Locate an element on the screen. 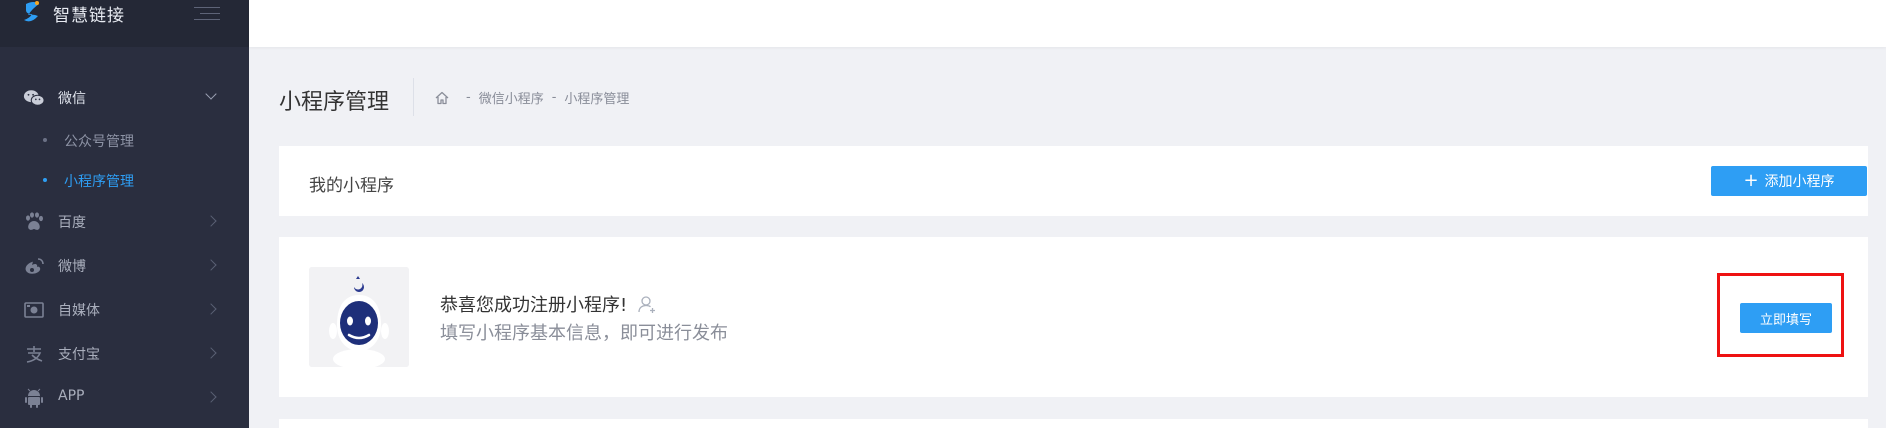  brand-name: 智慧链接 is located at coordinates (89, 16).